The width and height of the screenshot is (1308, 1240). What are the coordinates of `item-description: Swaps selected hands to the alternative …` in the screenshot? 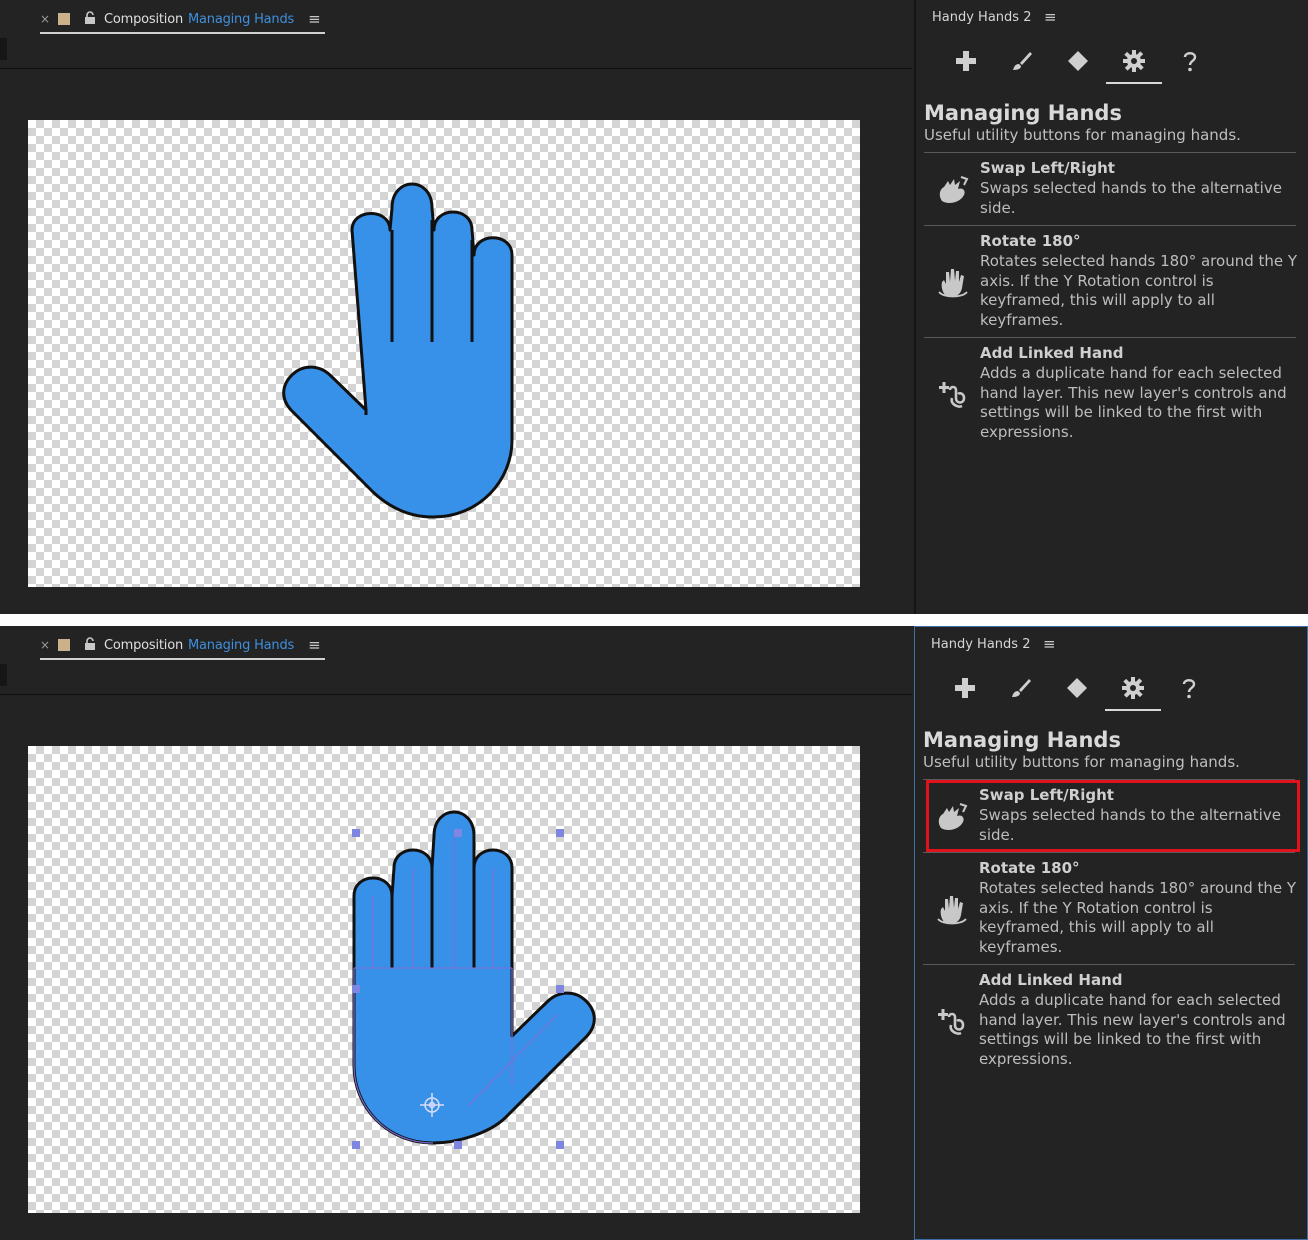 It's located at (1131, 198).